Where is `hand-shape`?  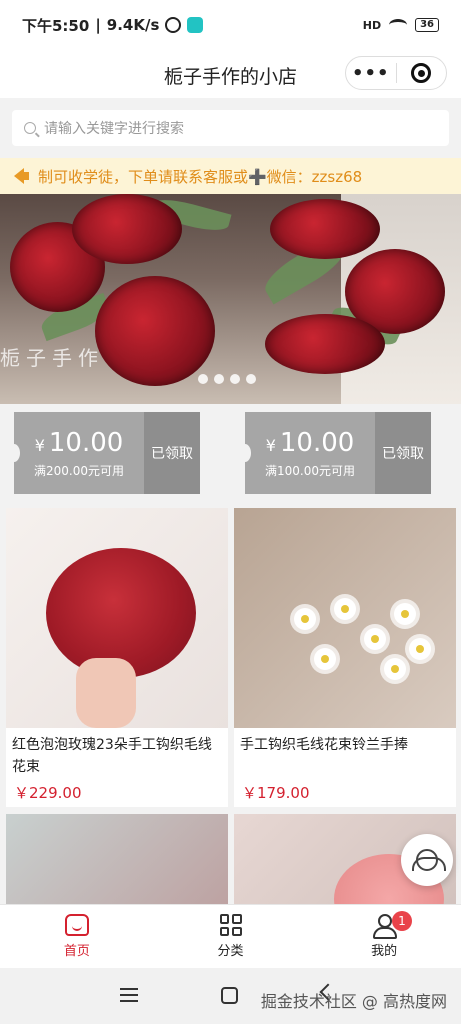 hand-shape is located at coordinates (106, 693).